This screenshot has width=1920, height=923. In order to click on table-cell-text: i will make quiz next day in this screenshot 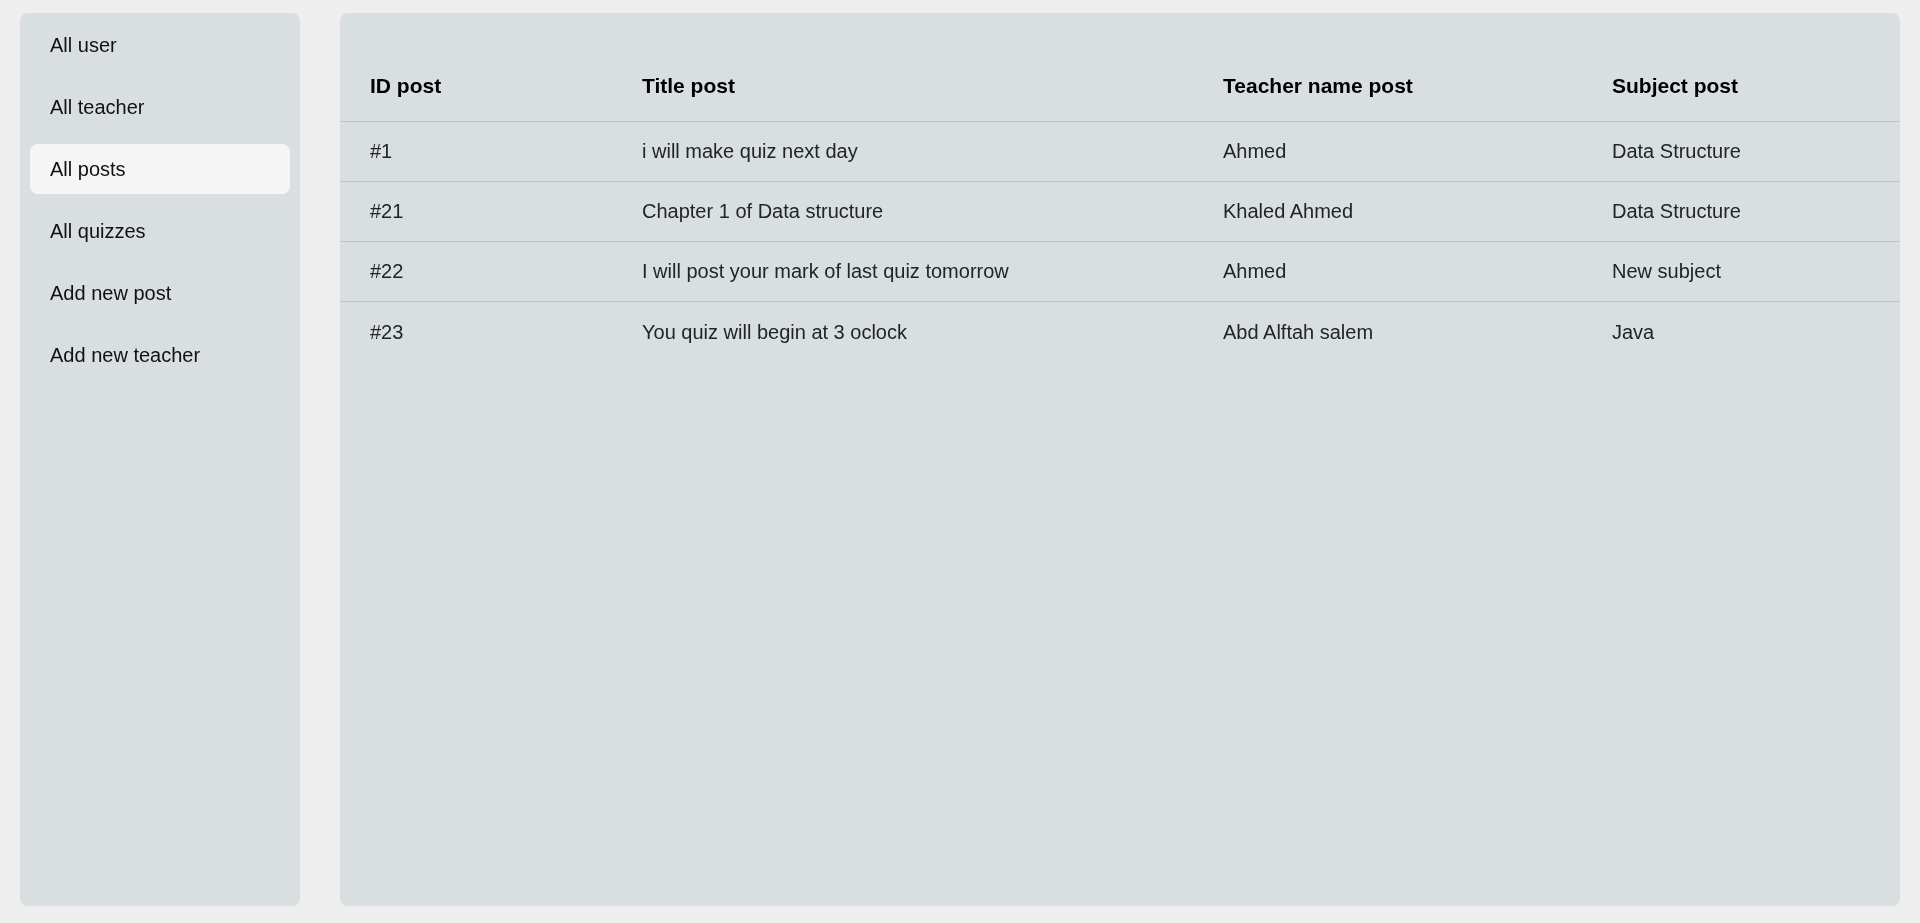, I will do `click(750, 151)`.